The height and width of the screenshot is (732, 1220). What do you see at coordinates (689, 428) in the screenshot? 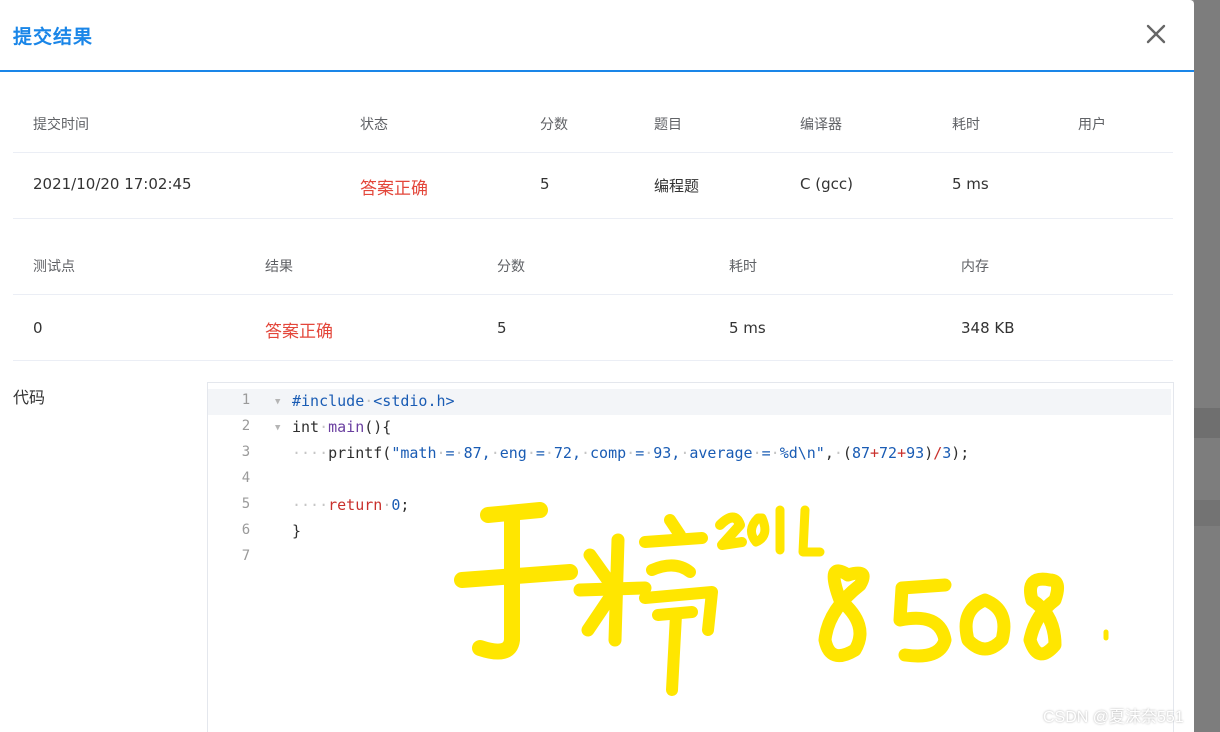
I see `code-line: 2 ▼ int·main(){` at bounding box center [689, 428].